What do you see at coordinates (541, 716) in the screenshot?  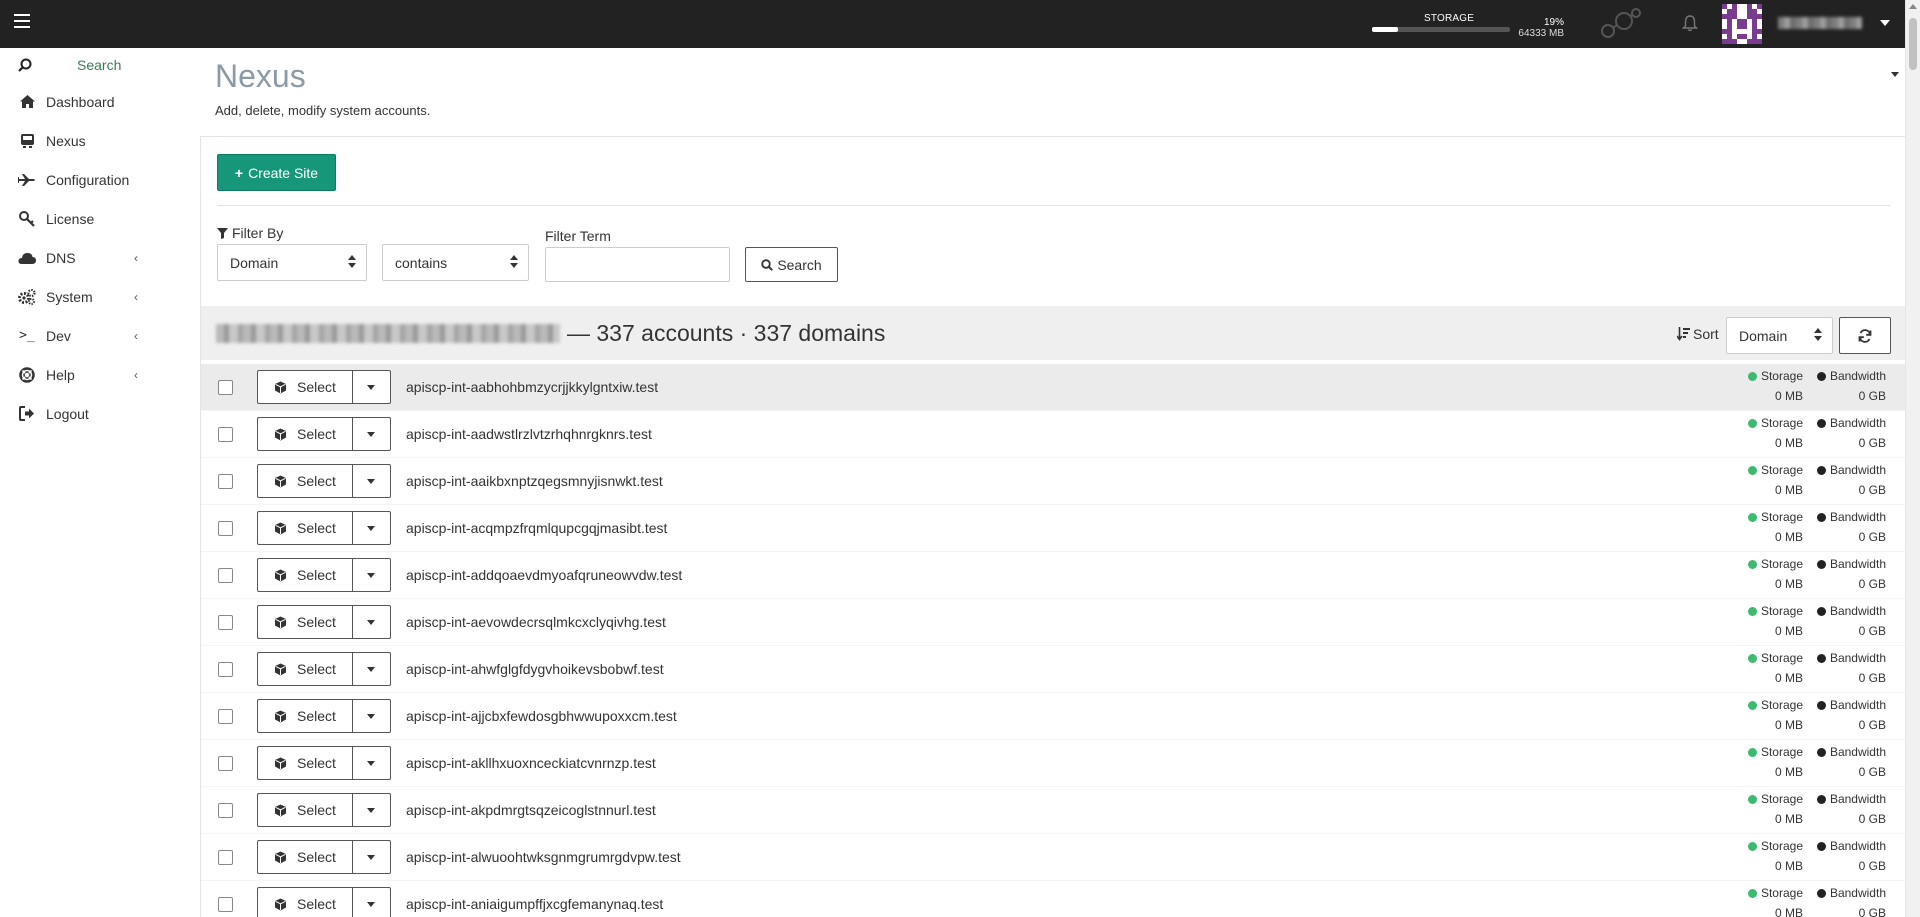 I see `account-domain-link: apiscp-int-ajjcbxfewdosgbhwwupoxxcm.test` at bounding box center [541, 716].